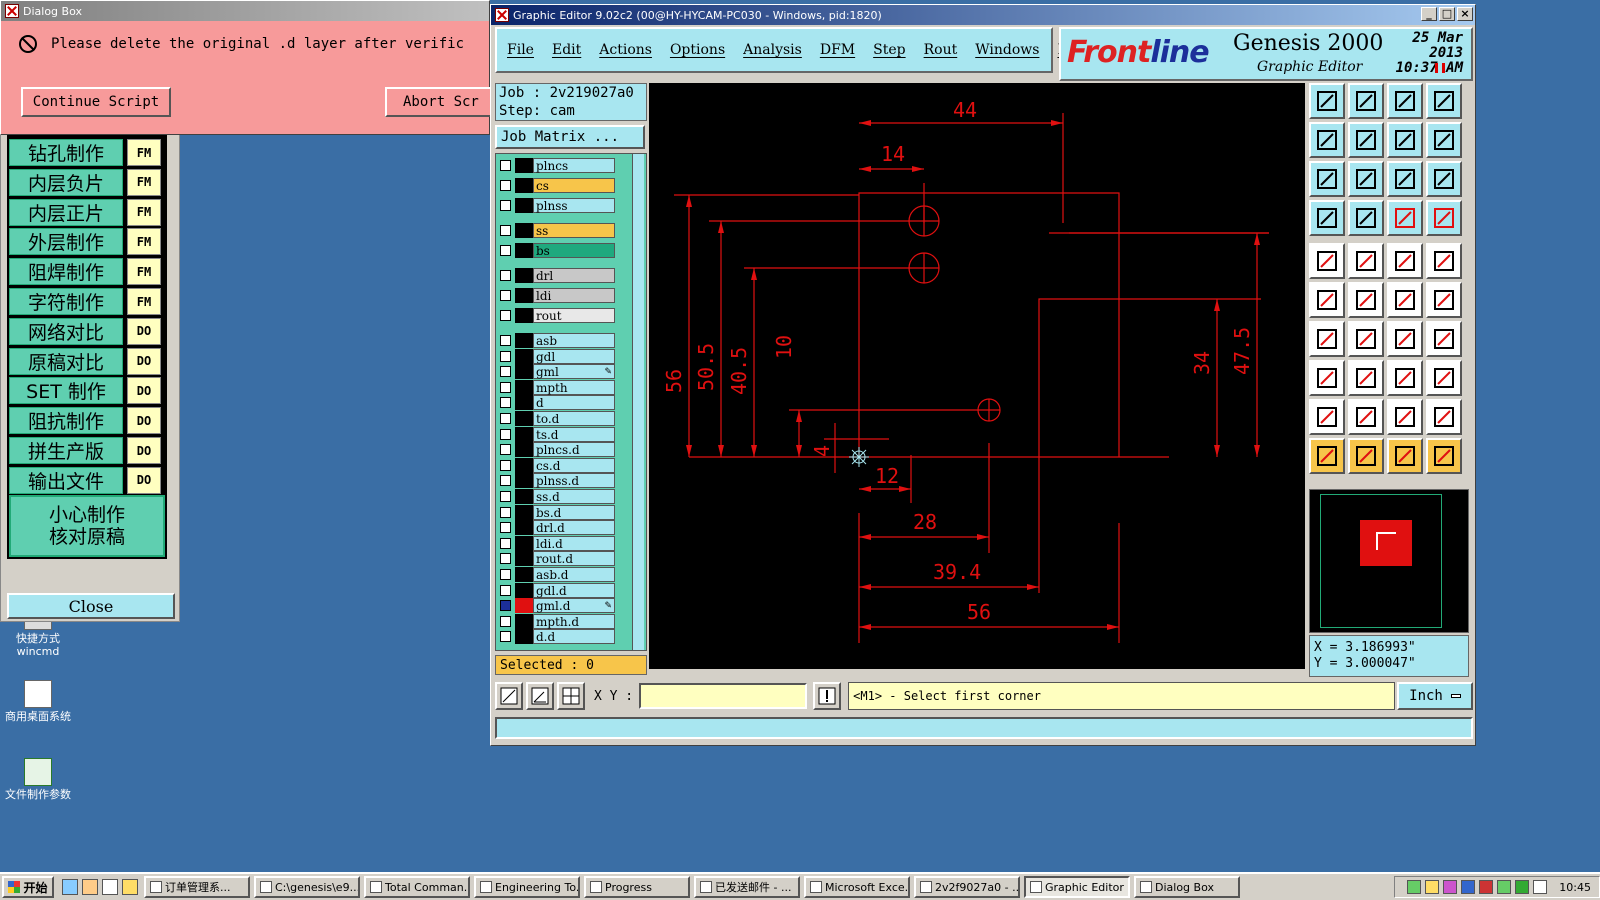  I want to click on layer-row: to.d, so click(557, 418).